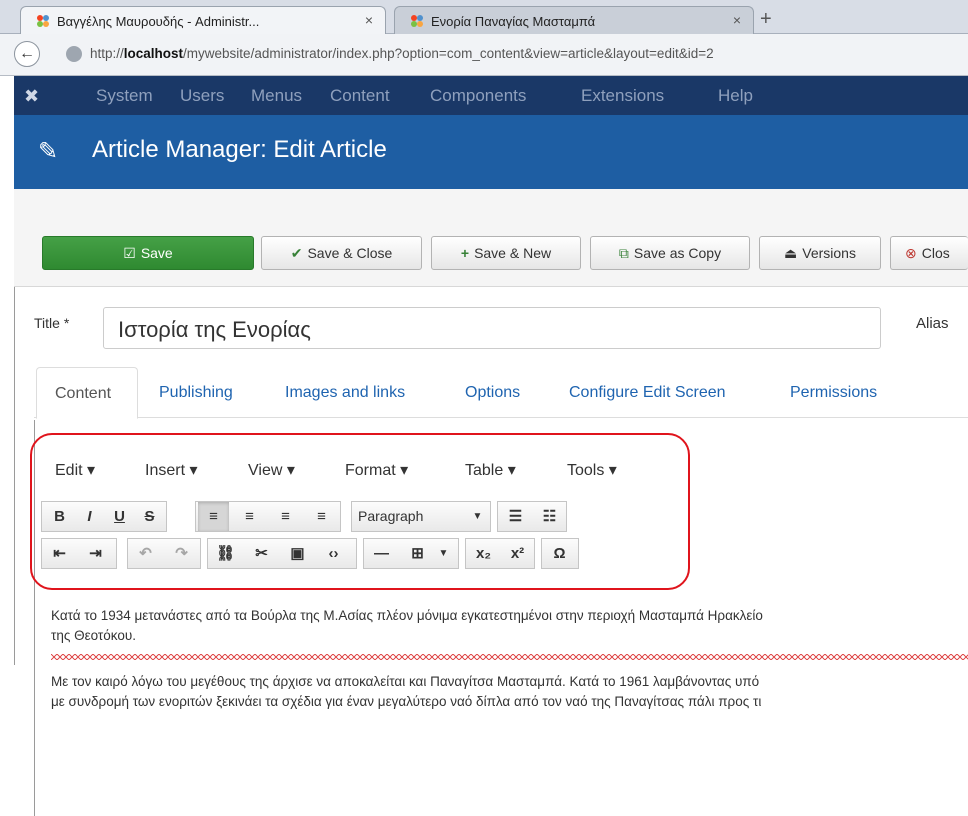  Describe the element at coordinates (360, 96) in the screenshot. I see `menu-content: Content` at that location.